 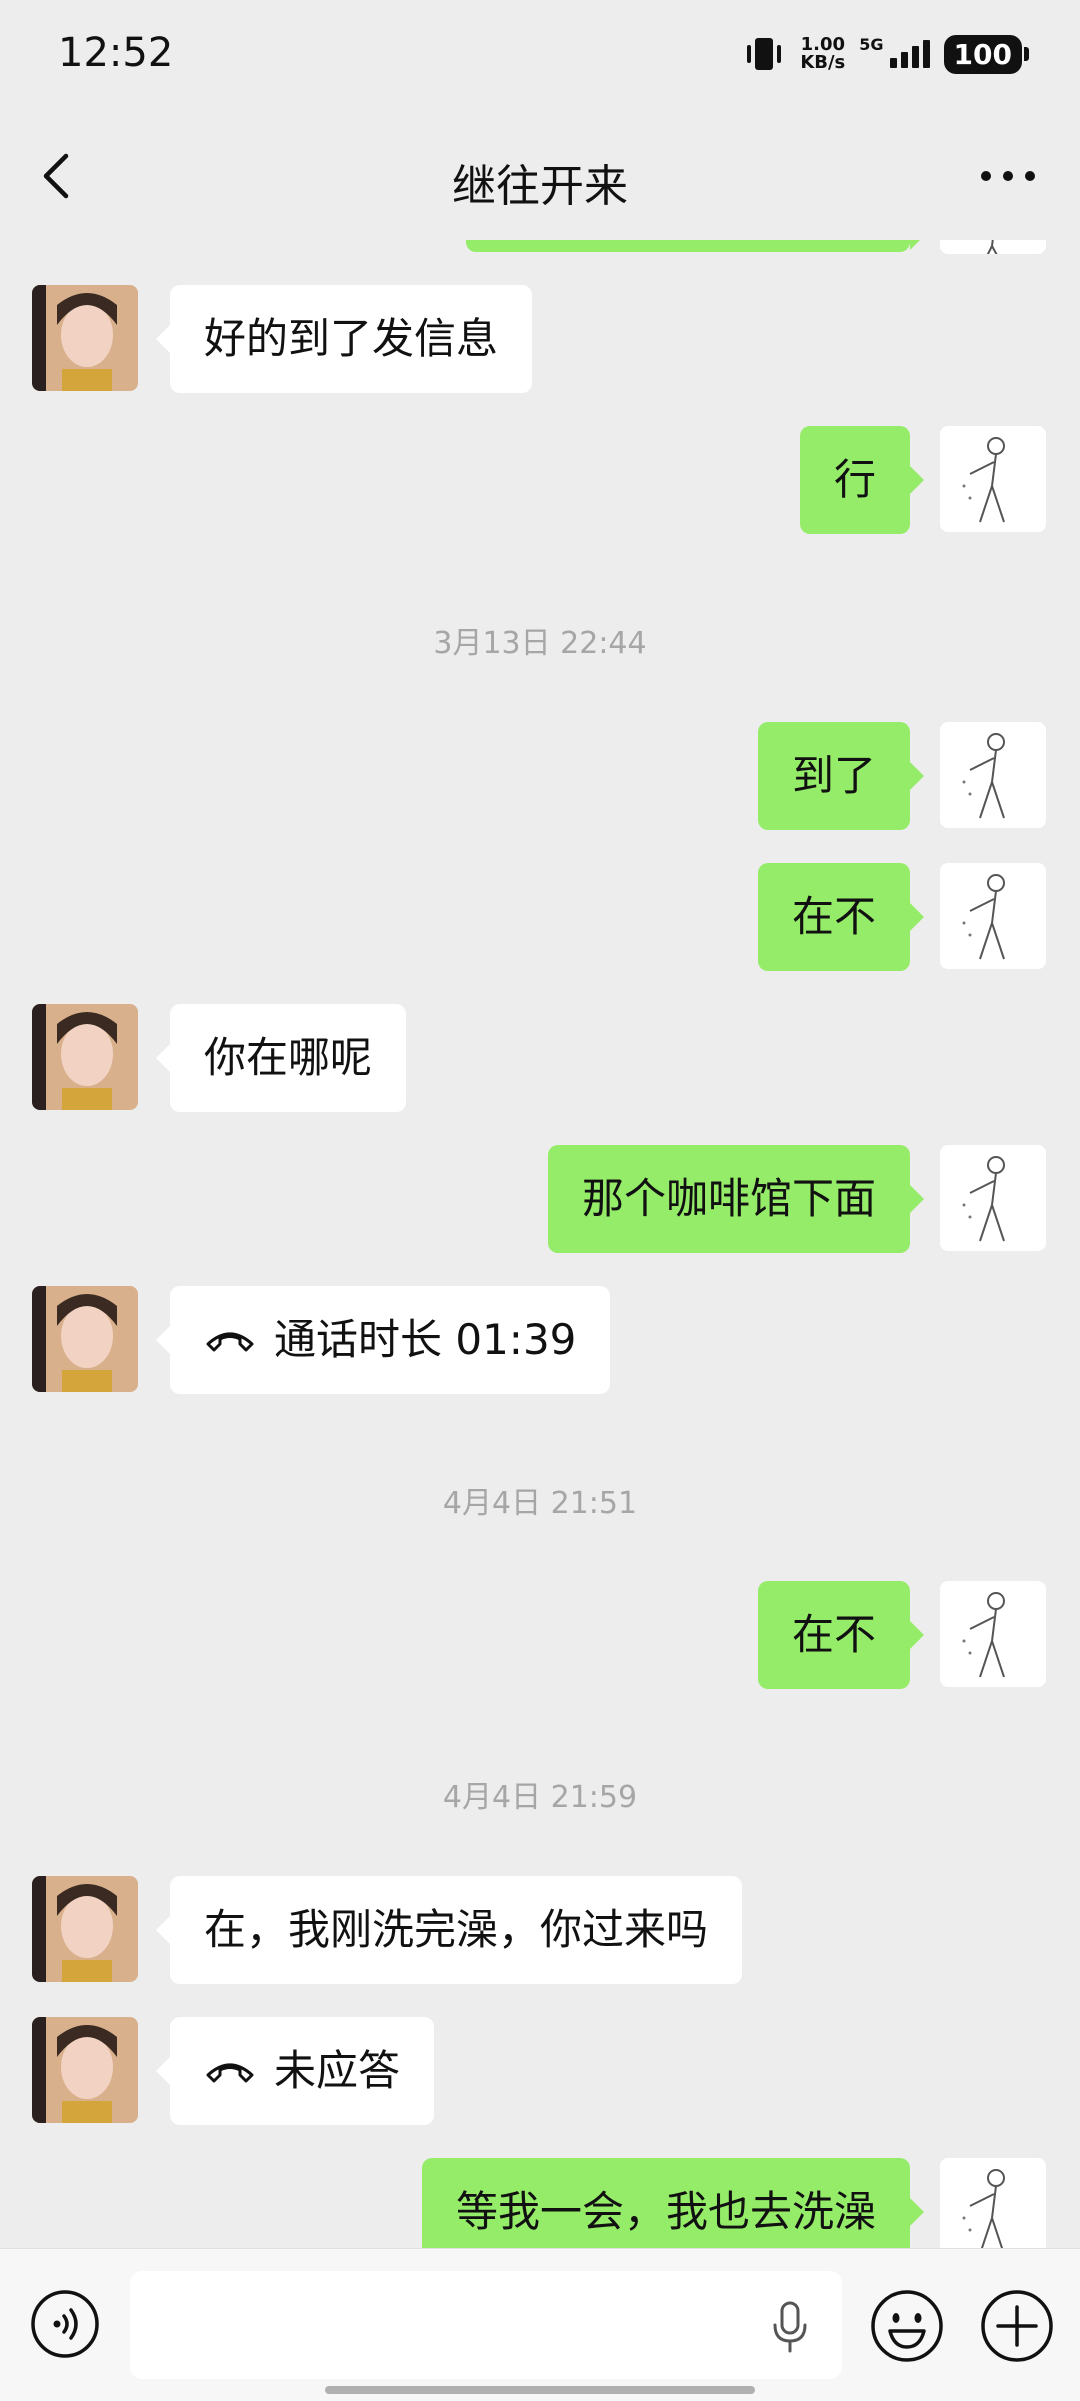 I want to click on timestamp: 4月4日 21:59, so click(x=540, y=1797).